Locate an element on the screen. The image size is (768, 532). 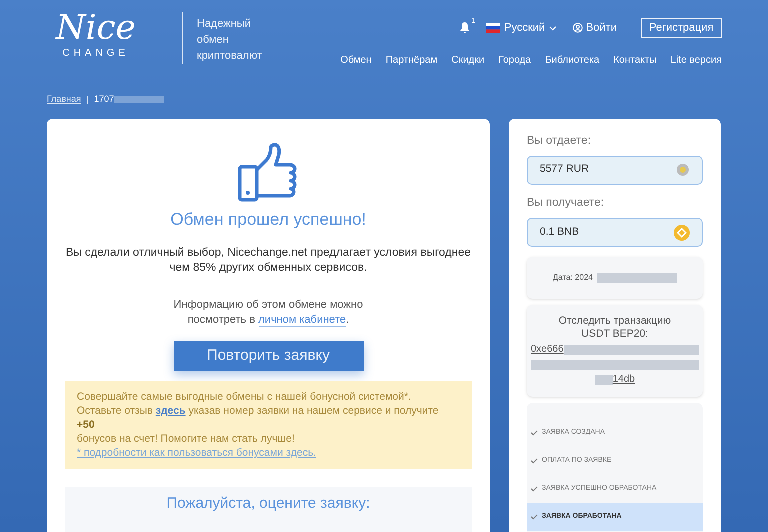
bonus-text: бонусов на счет! Помогите нам стать лучше! is located at coordinates (186, 439).